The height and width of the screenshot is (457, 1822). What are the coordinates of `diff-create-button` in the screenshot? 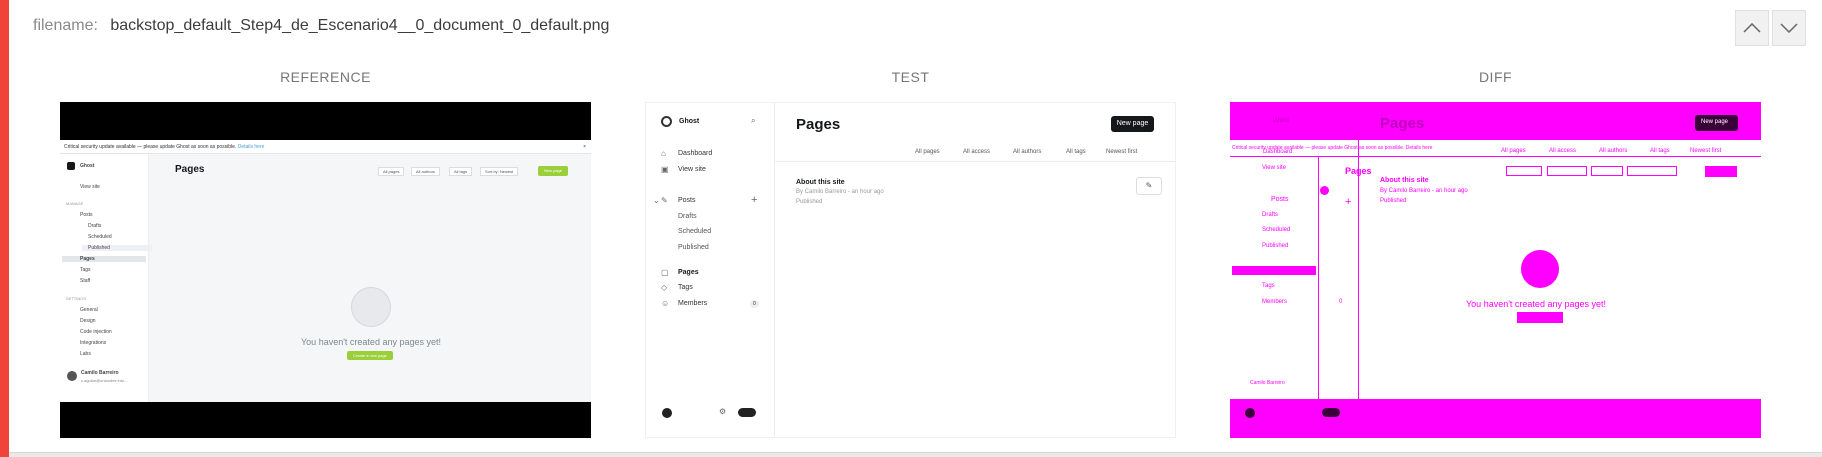 It's located at (1540, 317).